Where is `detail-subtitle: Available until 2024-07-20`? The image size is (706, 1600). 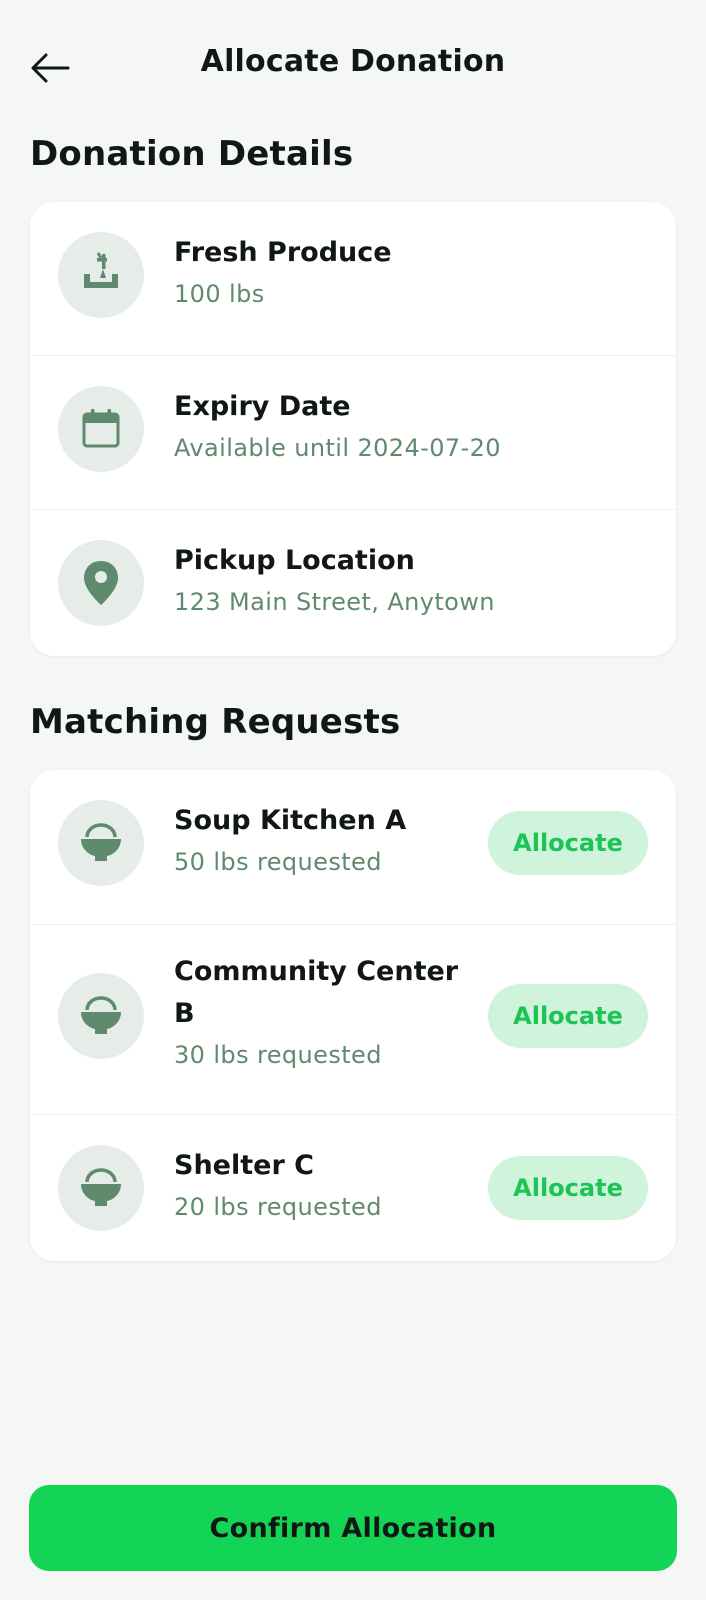
detail-subtitle: Available until 2024-07-20 is located at coordinates (337, 448).